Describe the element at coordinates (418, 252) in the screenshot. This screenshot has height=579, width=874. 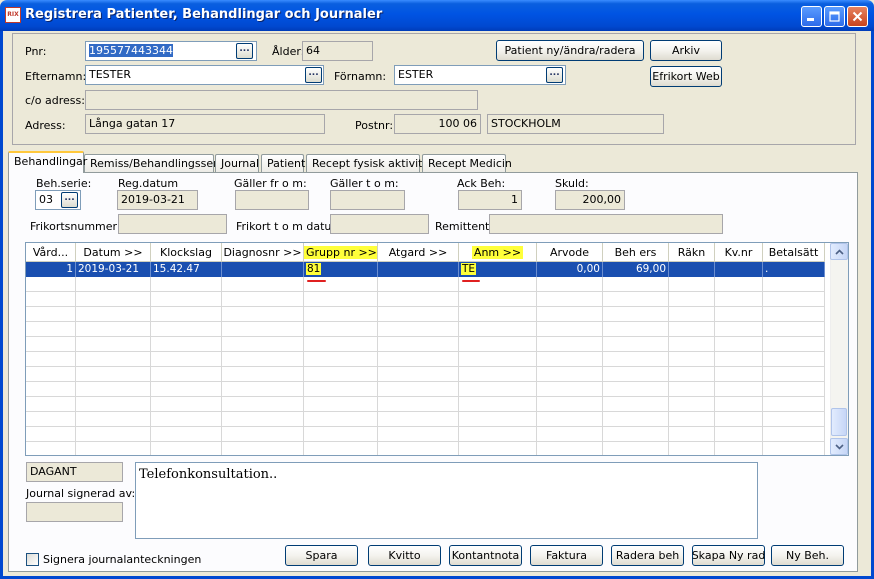
I see `col-atgard: Atgard >>` at that location.